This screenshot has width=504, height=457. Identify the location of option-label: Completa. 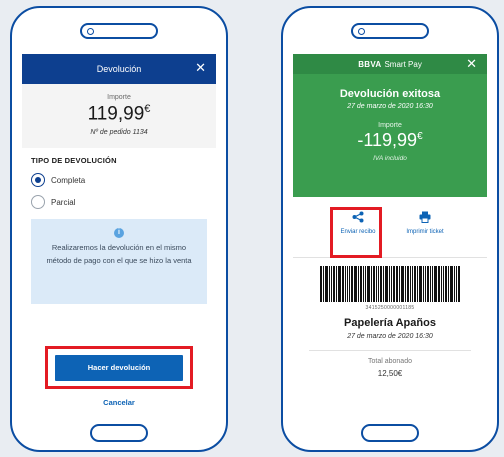
(68, 180).